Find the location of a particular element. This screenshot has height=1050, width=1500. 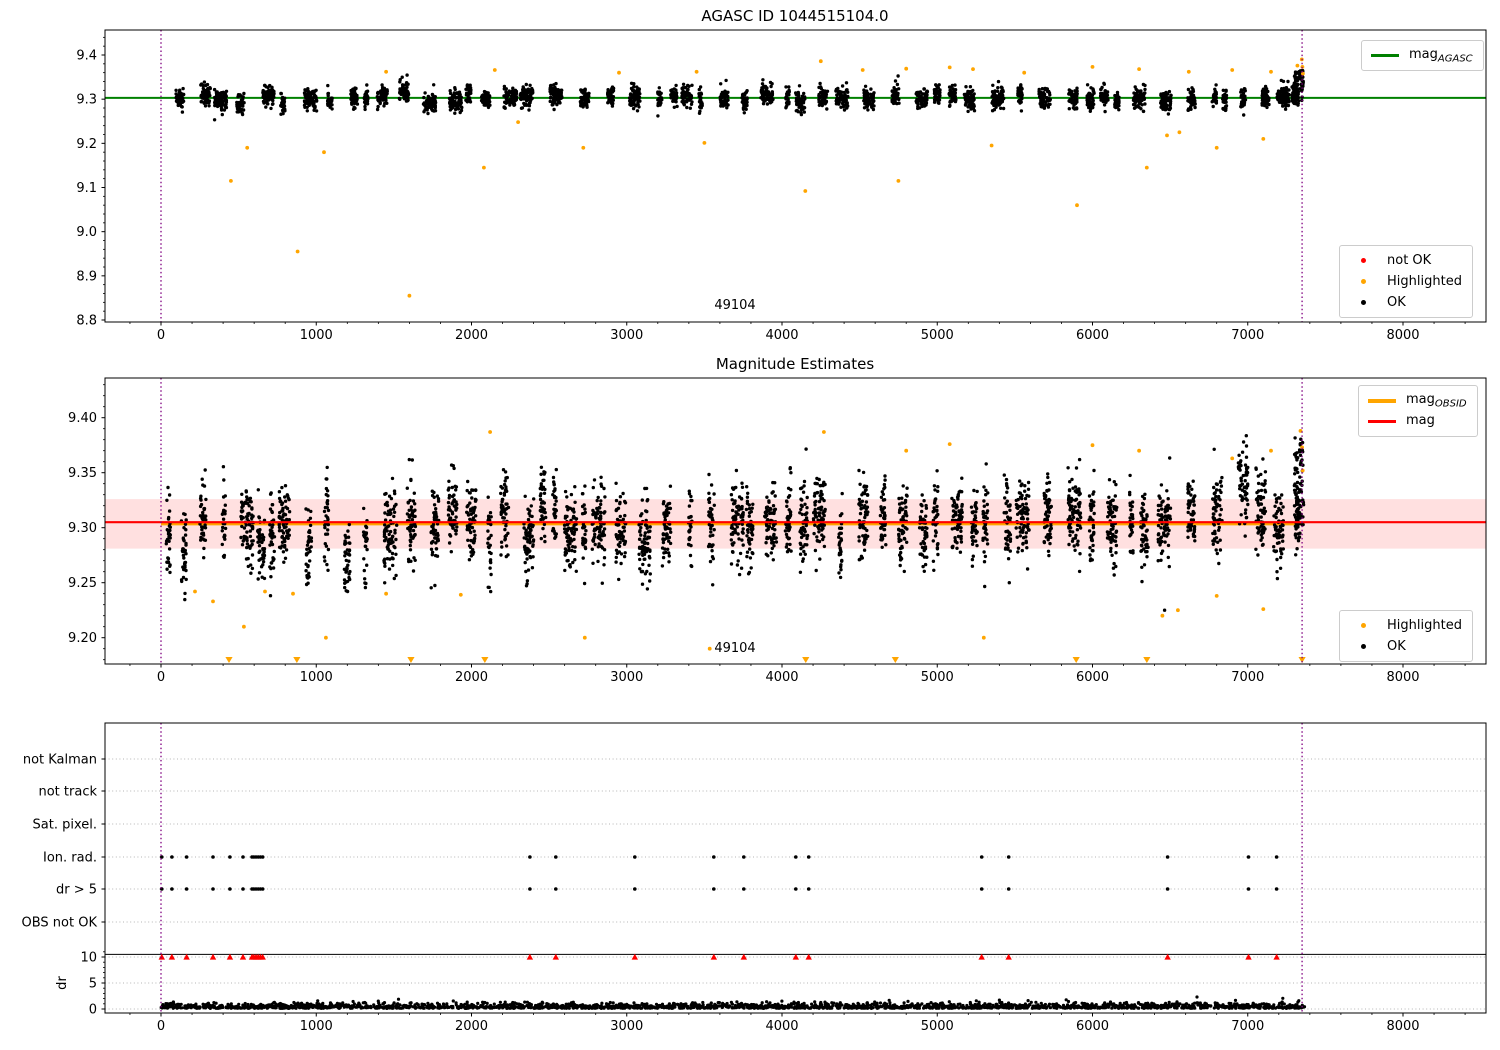

bottom-x-tick-label: 5000 is located at coordinates (937, 1026).